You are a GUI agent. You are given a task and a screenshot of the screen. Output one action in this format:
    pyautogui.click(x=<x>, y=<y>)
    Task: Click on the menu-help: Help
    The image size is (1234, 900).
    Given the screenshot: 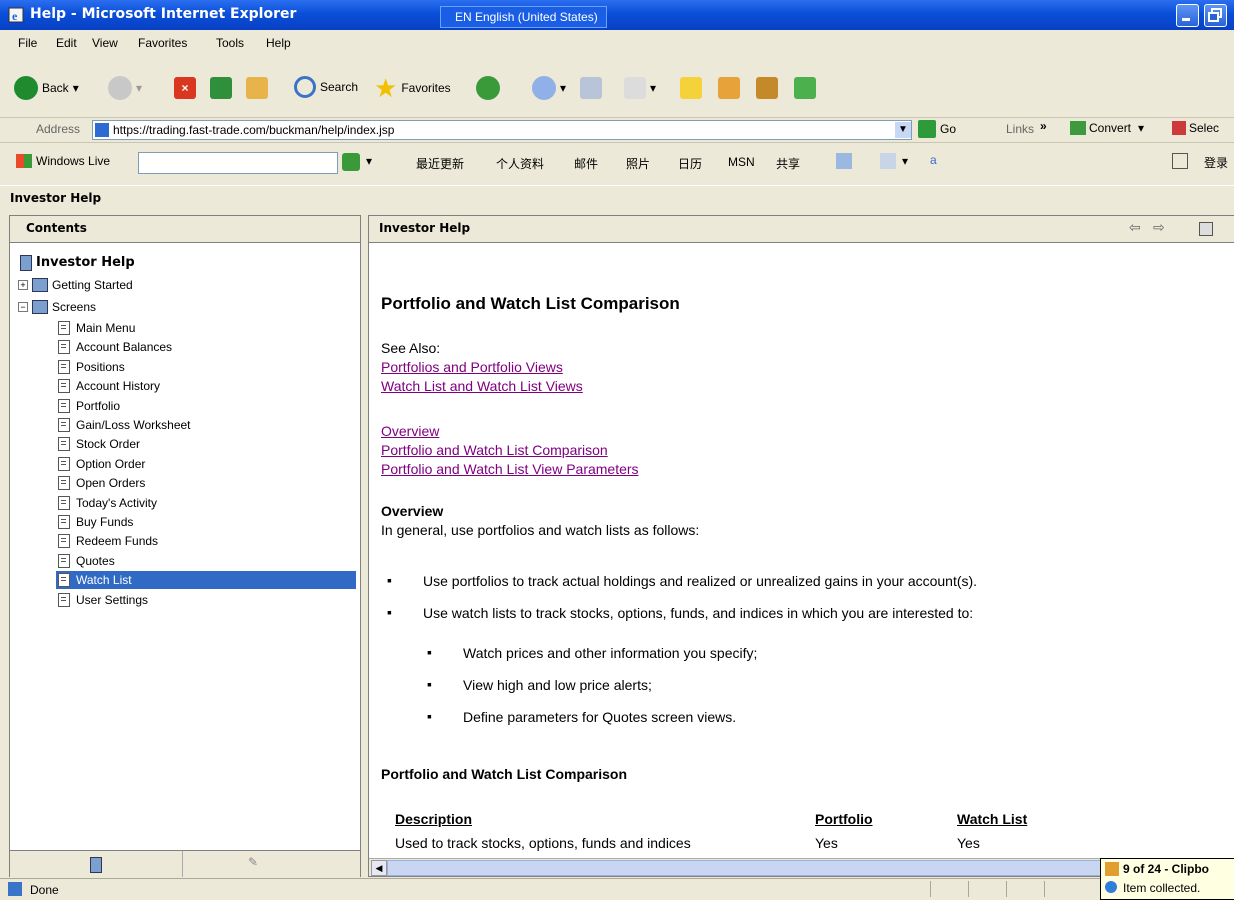 What is the action you would take?
    pyautogui.click(x=278, y=43)
    